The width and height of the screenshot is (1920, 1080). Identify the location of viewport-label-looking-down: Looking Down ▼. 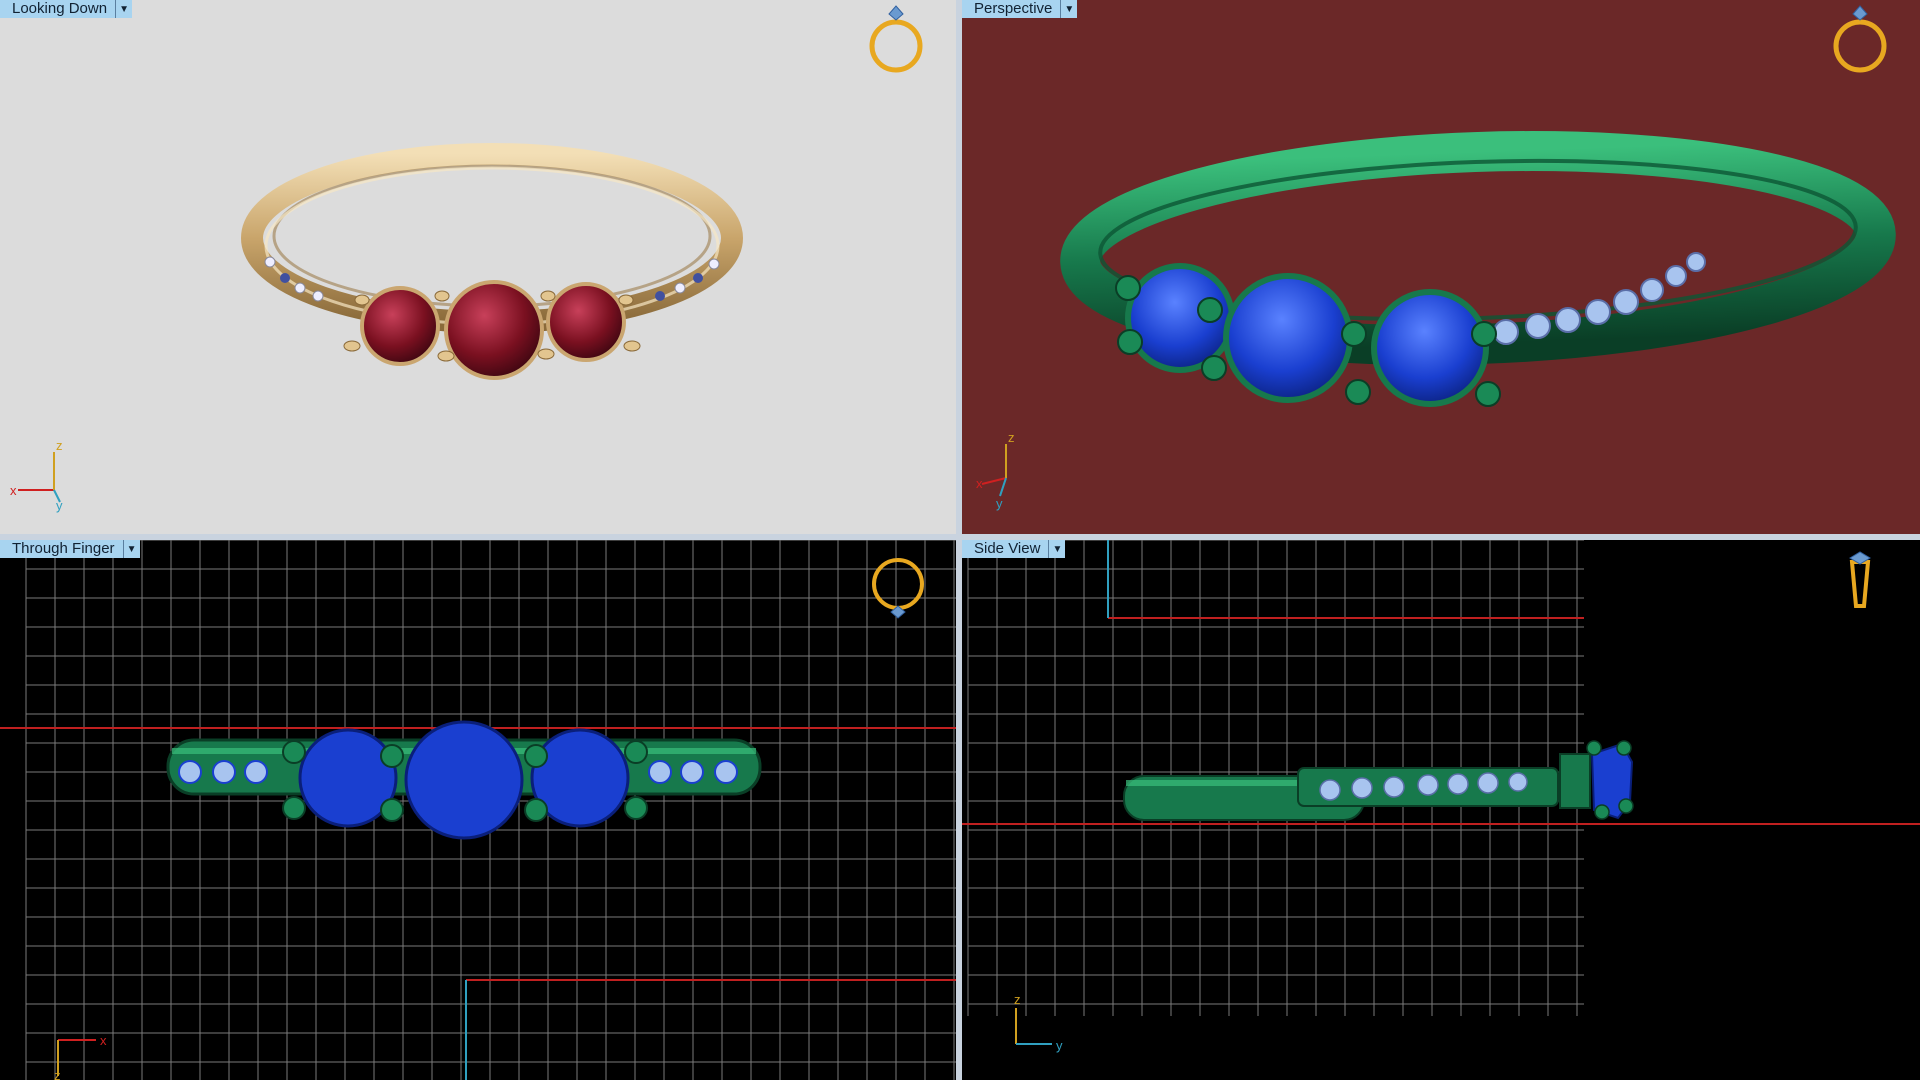
(66, 9).